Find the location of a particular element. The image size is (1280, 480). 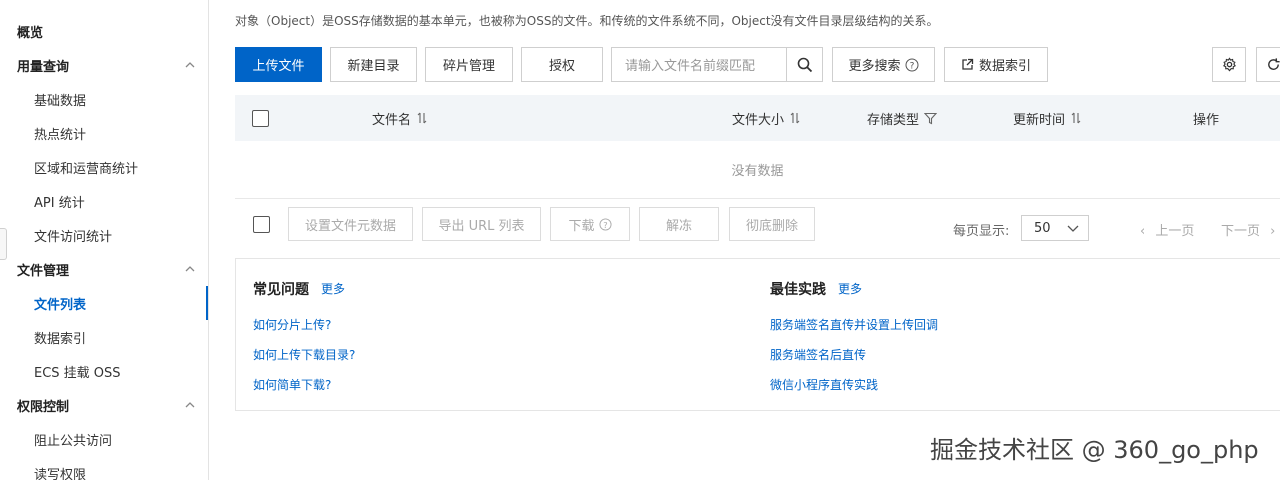

best-practice-link: 服务端签名后直传 is located at coordinates (818, 354).